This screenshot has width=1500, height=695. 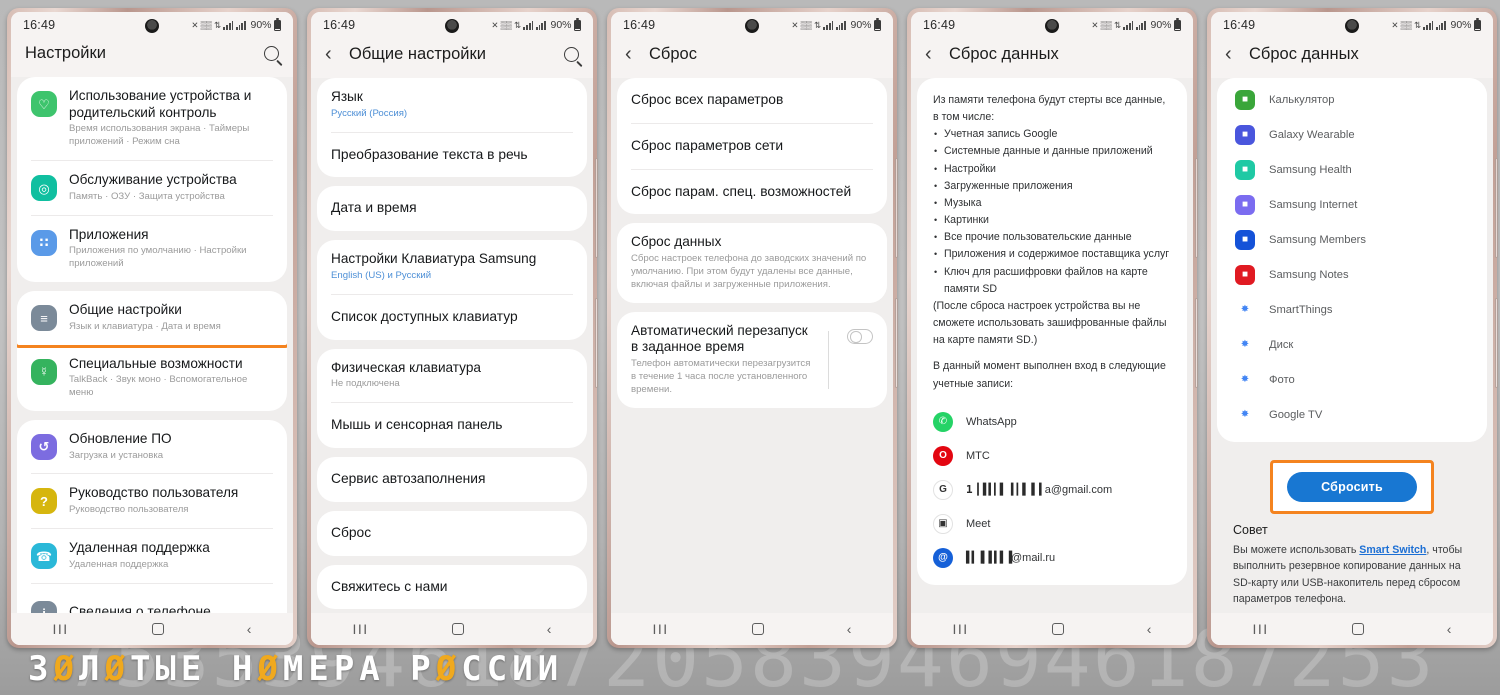 I want to click on reset-button: Сбросить, so click(x=1352, y=487).